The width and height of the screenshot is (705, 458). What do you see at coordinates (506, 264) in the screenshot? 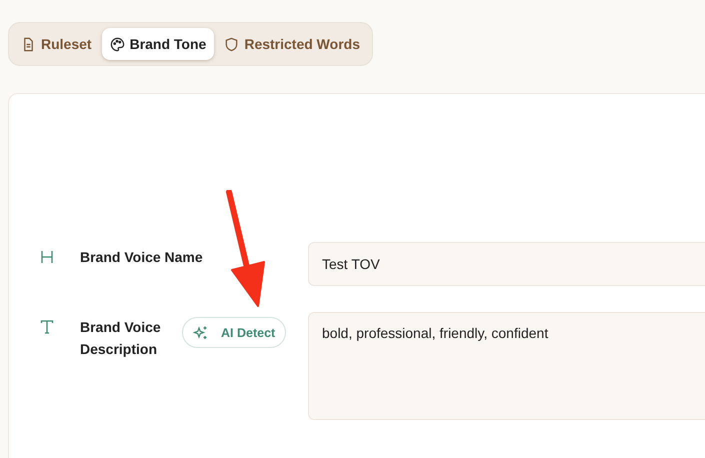
I see `name-field: Test TOV` at bounding box center [506, 264].